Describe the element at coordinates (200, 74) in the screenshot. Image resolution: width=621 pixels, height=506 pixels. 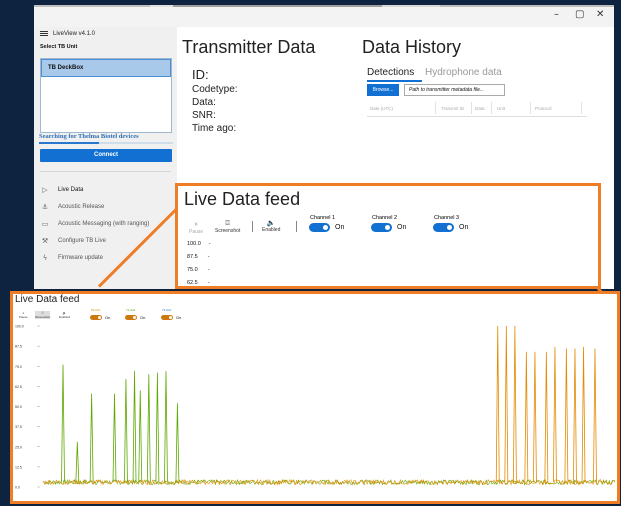
I see `field-id: ID:` at that location.